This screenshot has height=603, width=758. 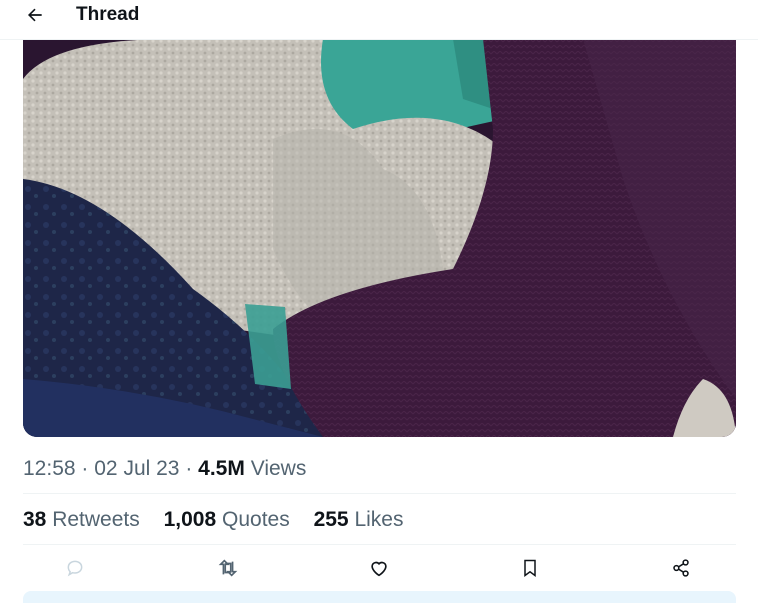 I want to click on share-button, so click(x=681, y=568).